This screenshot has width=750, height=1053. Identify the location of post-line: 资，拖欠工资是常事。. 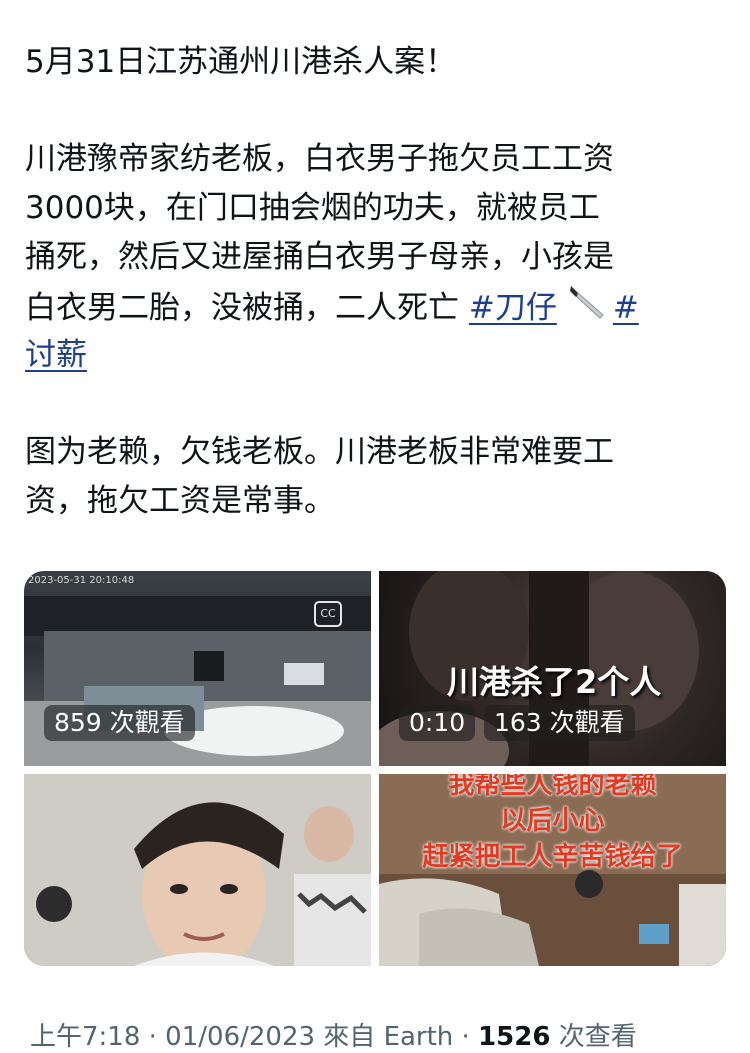
(180, 501).